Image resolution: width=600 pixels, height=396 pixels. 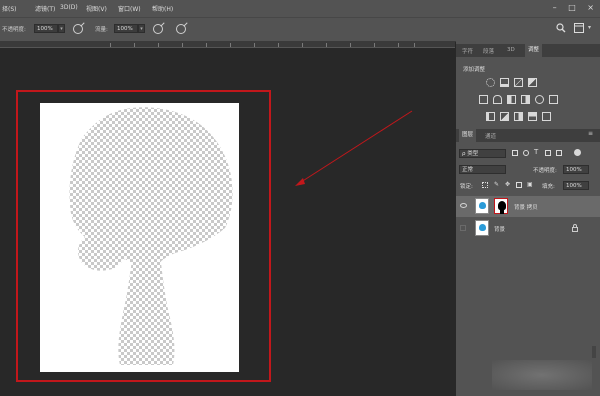 I want to click on tab-layers: 图层, so click(x=468, y=135).